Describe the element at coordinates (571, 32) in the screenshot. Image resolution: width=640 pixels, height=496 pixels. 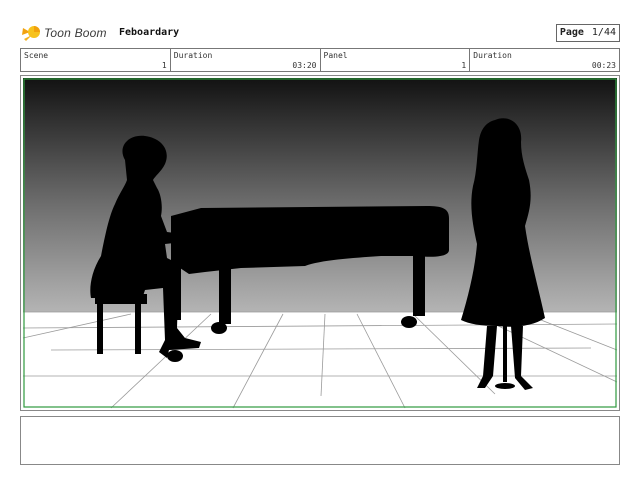
I see `page-label: Page` at that location.